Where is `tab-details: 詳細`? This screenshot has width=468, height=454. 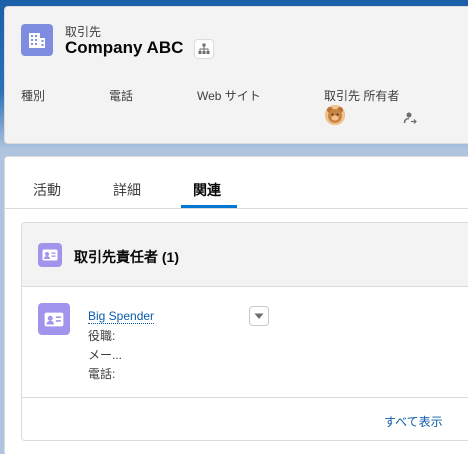 tab-details: 詳細 is located at coordinates (127, 190).